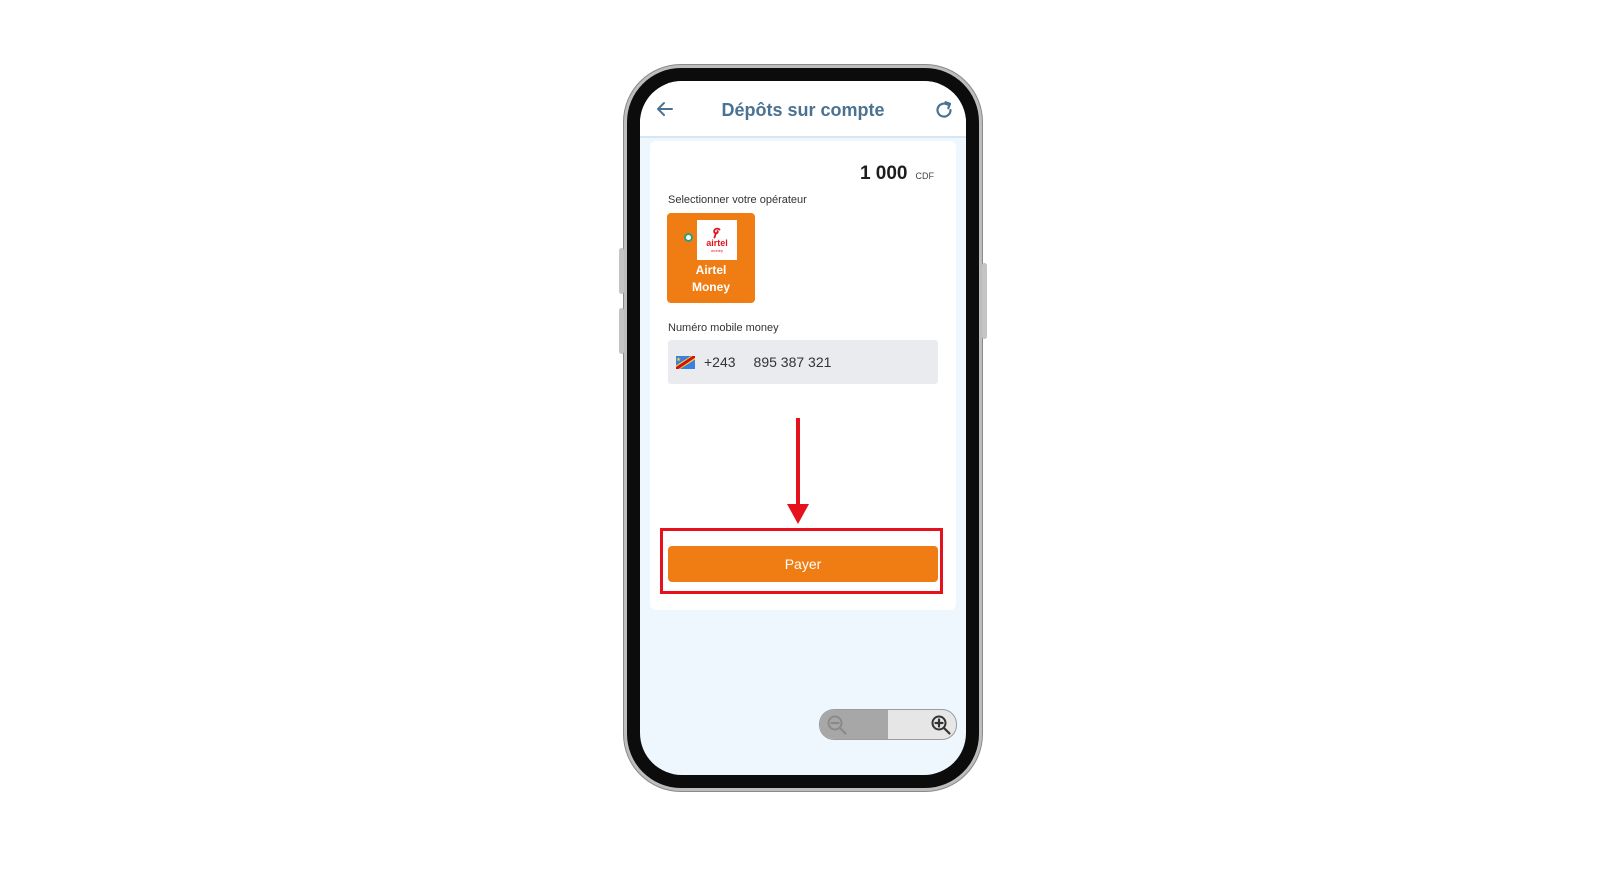 This screenshot has height=873, width=1600. What do you see at coordinates (883, 173) in the screenshot?
I see `amount-value: 1 000` at bounding box center [883, 173].